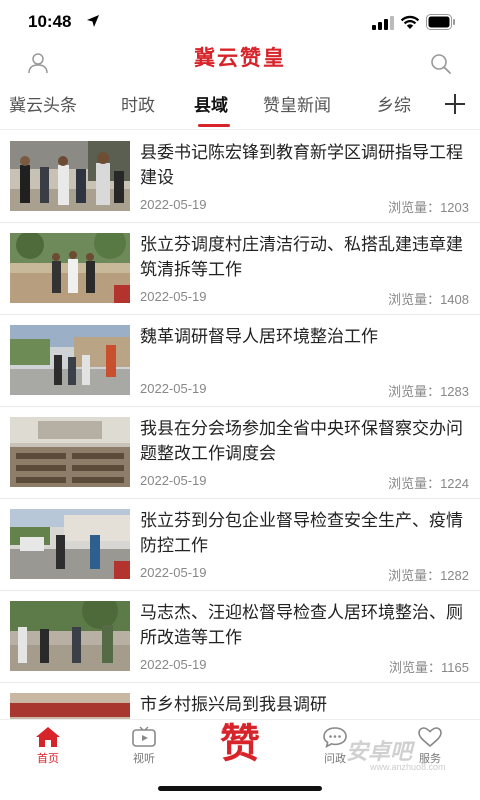 The width and height of the screenshot is (480, 800). What do you see at coordinates (455, 104) in the screenshot?
I see `add-channel-icon` at bounding box center [455, 104].